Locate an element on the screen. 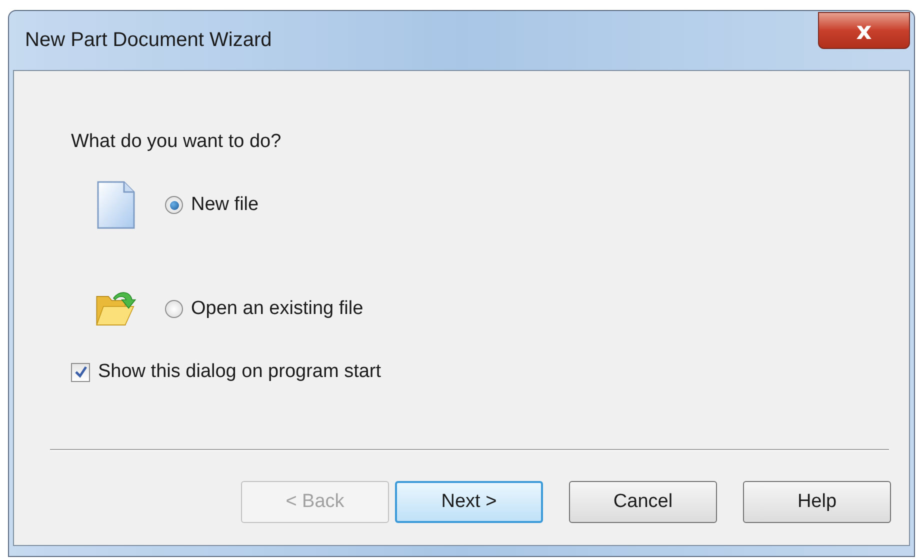 This screenshot has width=917, height=559. dialog-button: Next > is located at coordinates (469, 502).